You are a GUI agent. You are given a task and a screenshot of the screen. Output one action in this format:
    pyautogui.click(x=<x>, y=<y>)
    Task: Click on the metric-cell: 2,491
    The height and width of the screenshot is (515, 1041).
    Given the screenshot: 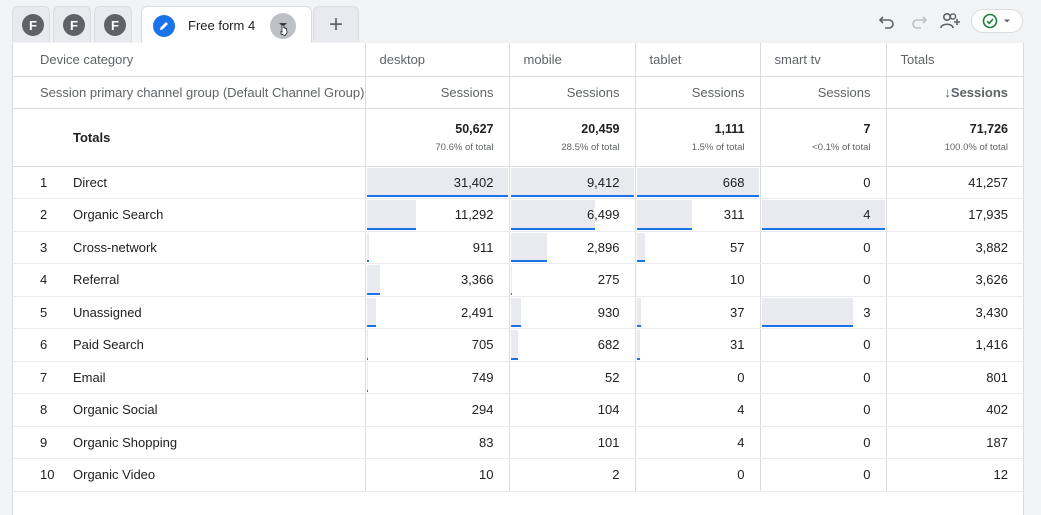 What is the action you would take?
    pyautogui.click(x=436, y=312)
    